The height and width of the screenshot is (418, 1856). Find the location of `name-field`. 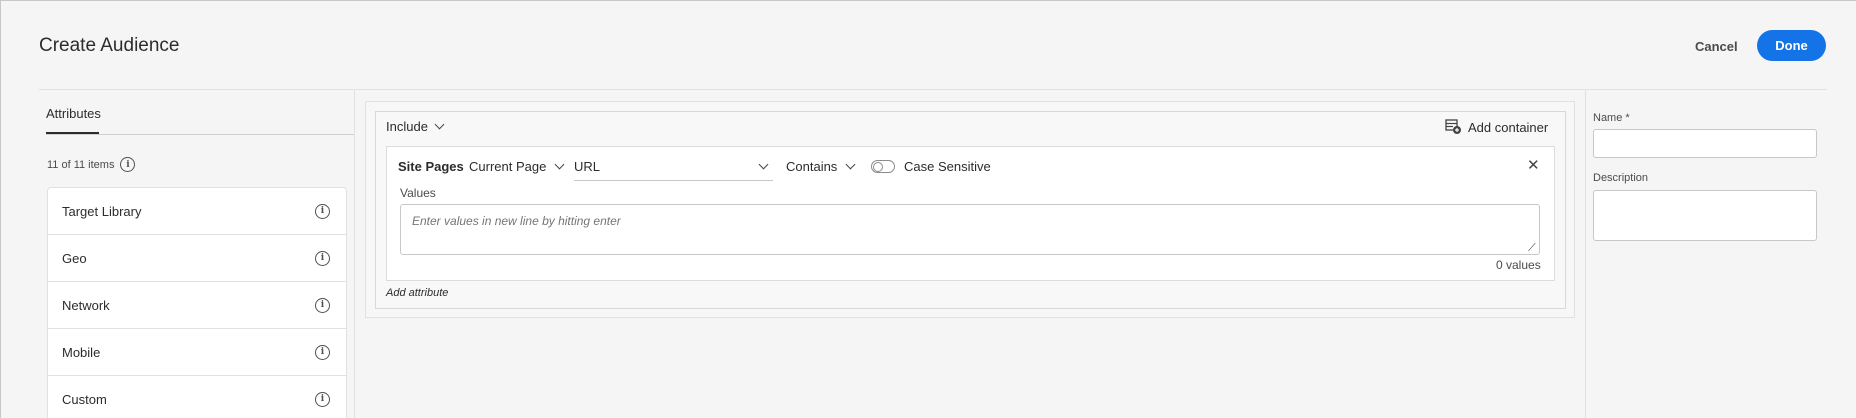

name-field is located at coordinates (1705, 143).